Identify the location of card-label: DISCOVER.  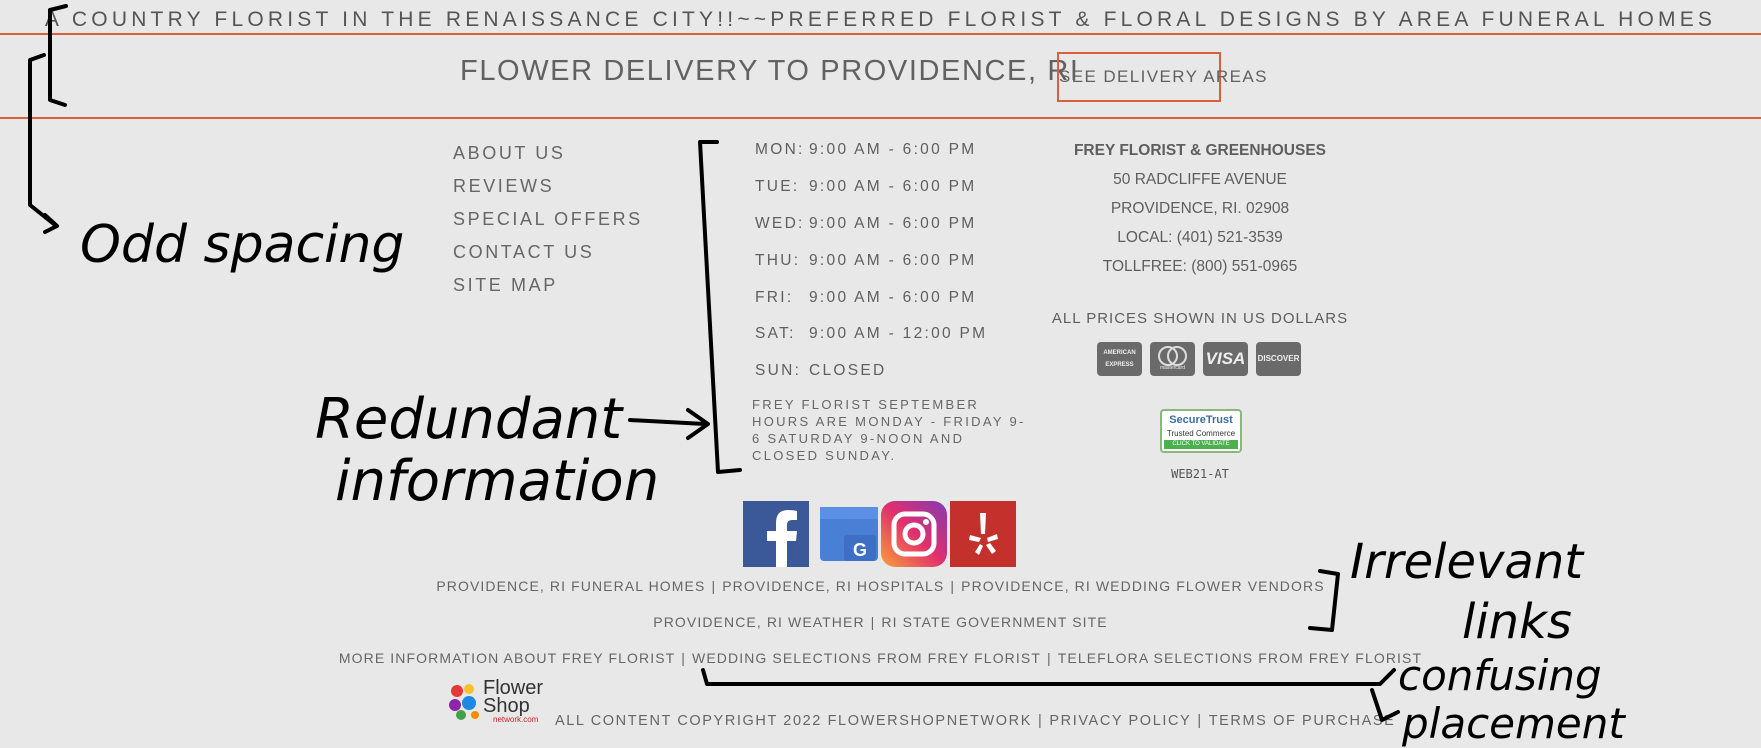
(1278, 358).